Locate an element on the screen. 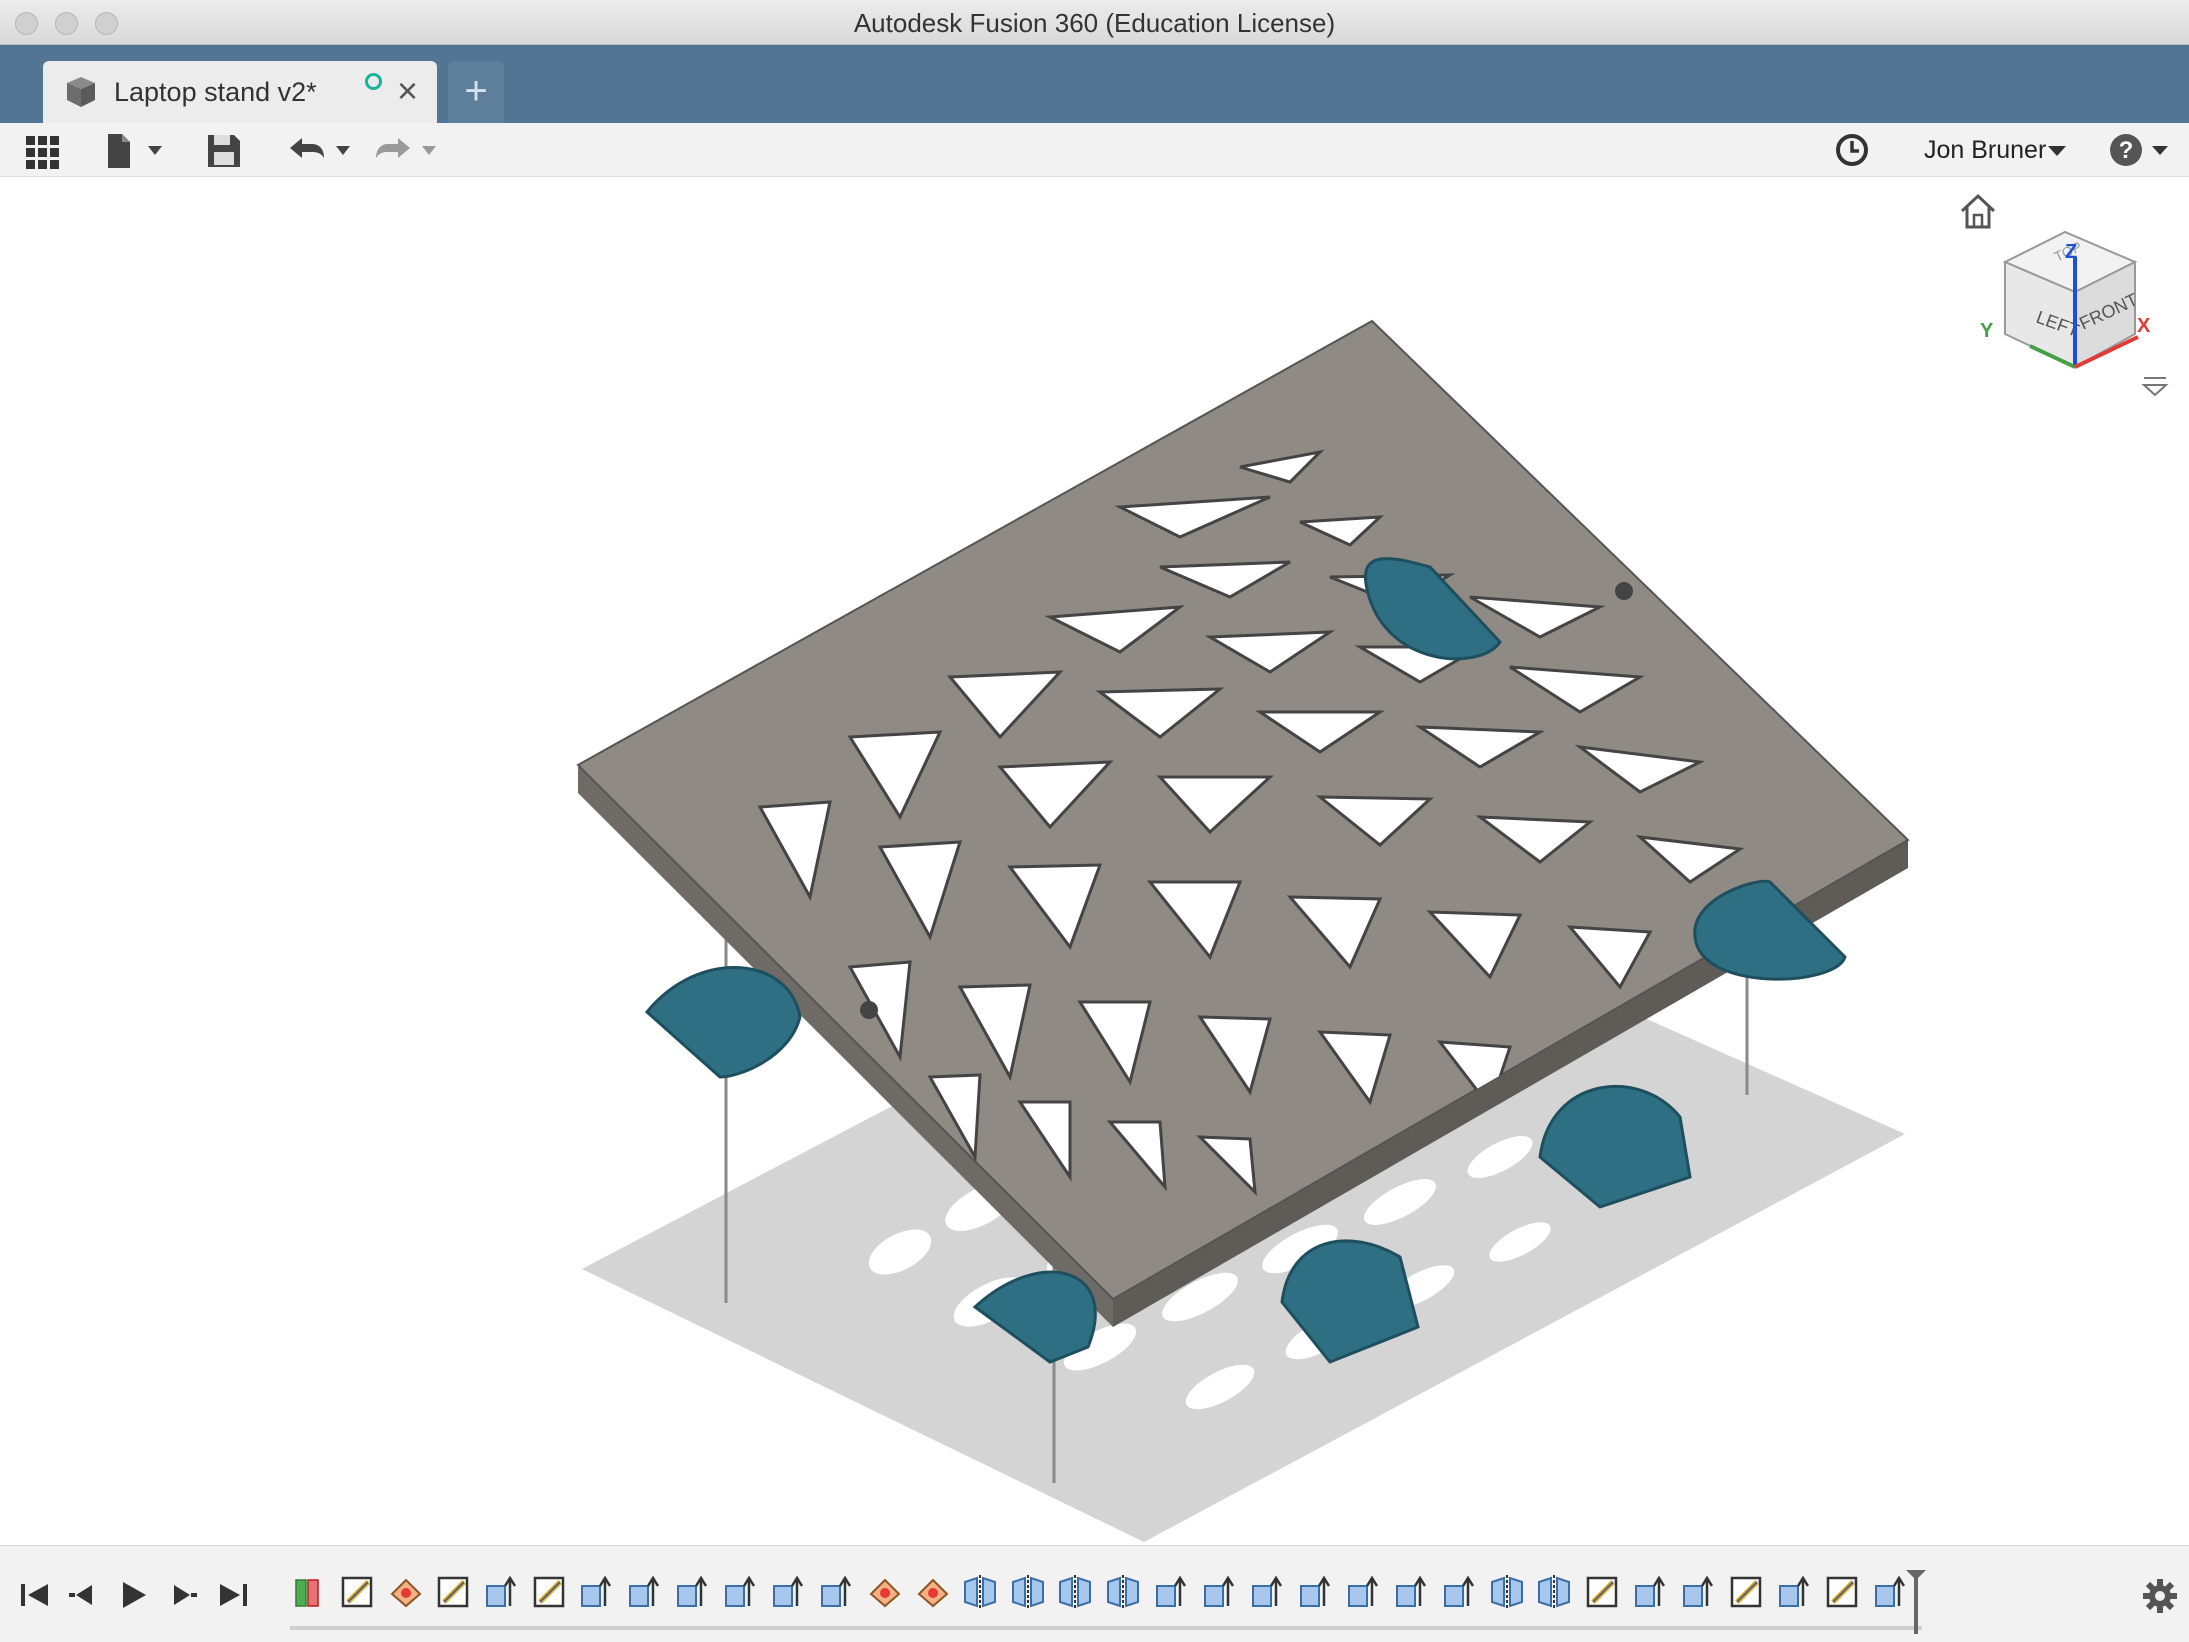 The image size is (2189, 1642). job-status-icon is located at coordinates (1852, 150).